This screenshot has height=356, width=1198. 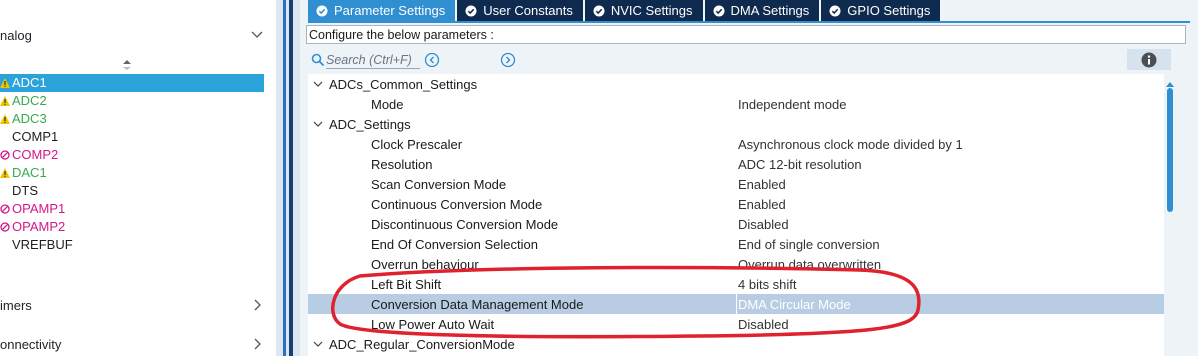 I want to click on parameter-name: Overrun behaviour, so click(x=425, y=264).